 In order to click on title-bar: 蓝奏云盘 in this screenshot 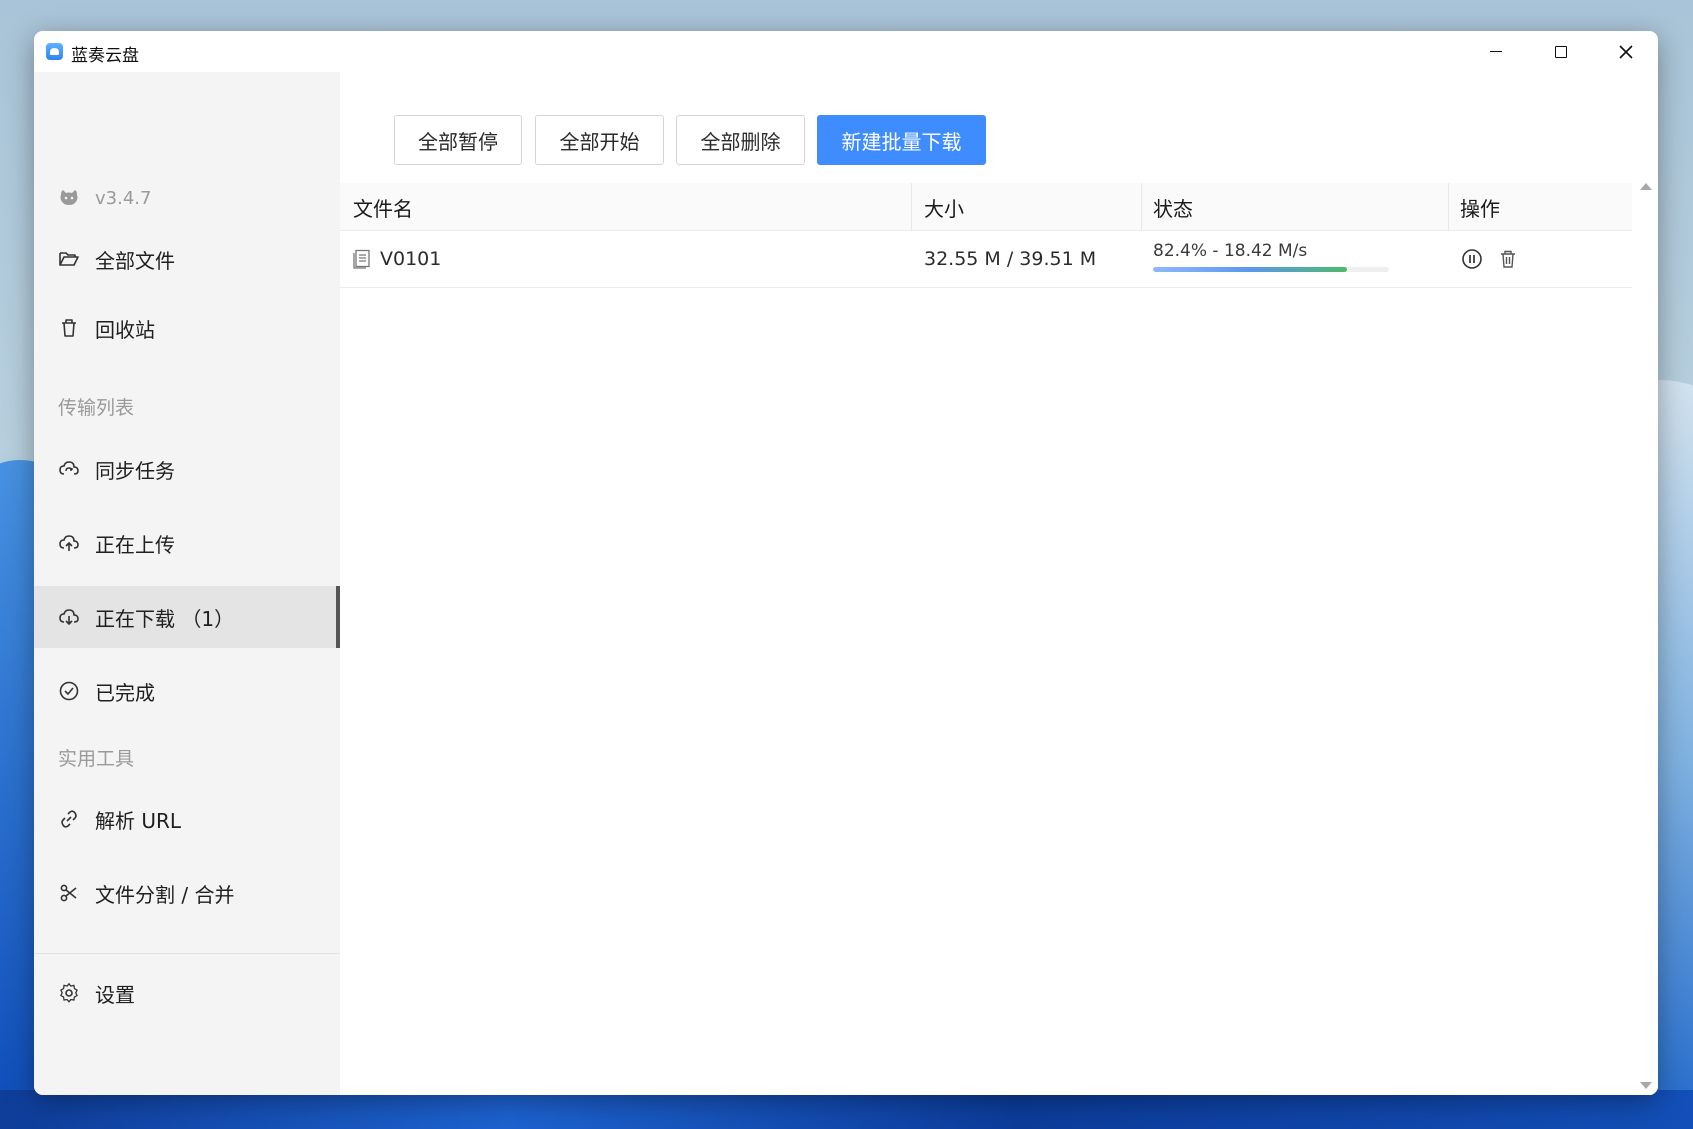, I will do `click(846, 51)`.